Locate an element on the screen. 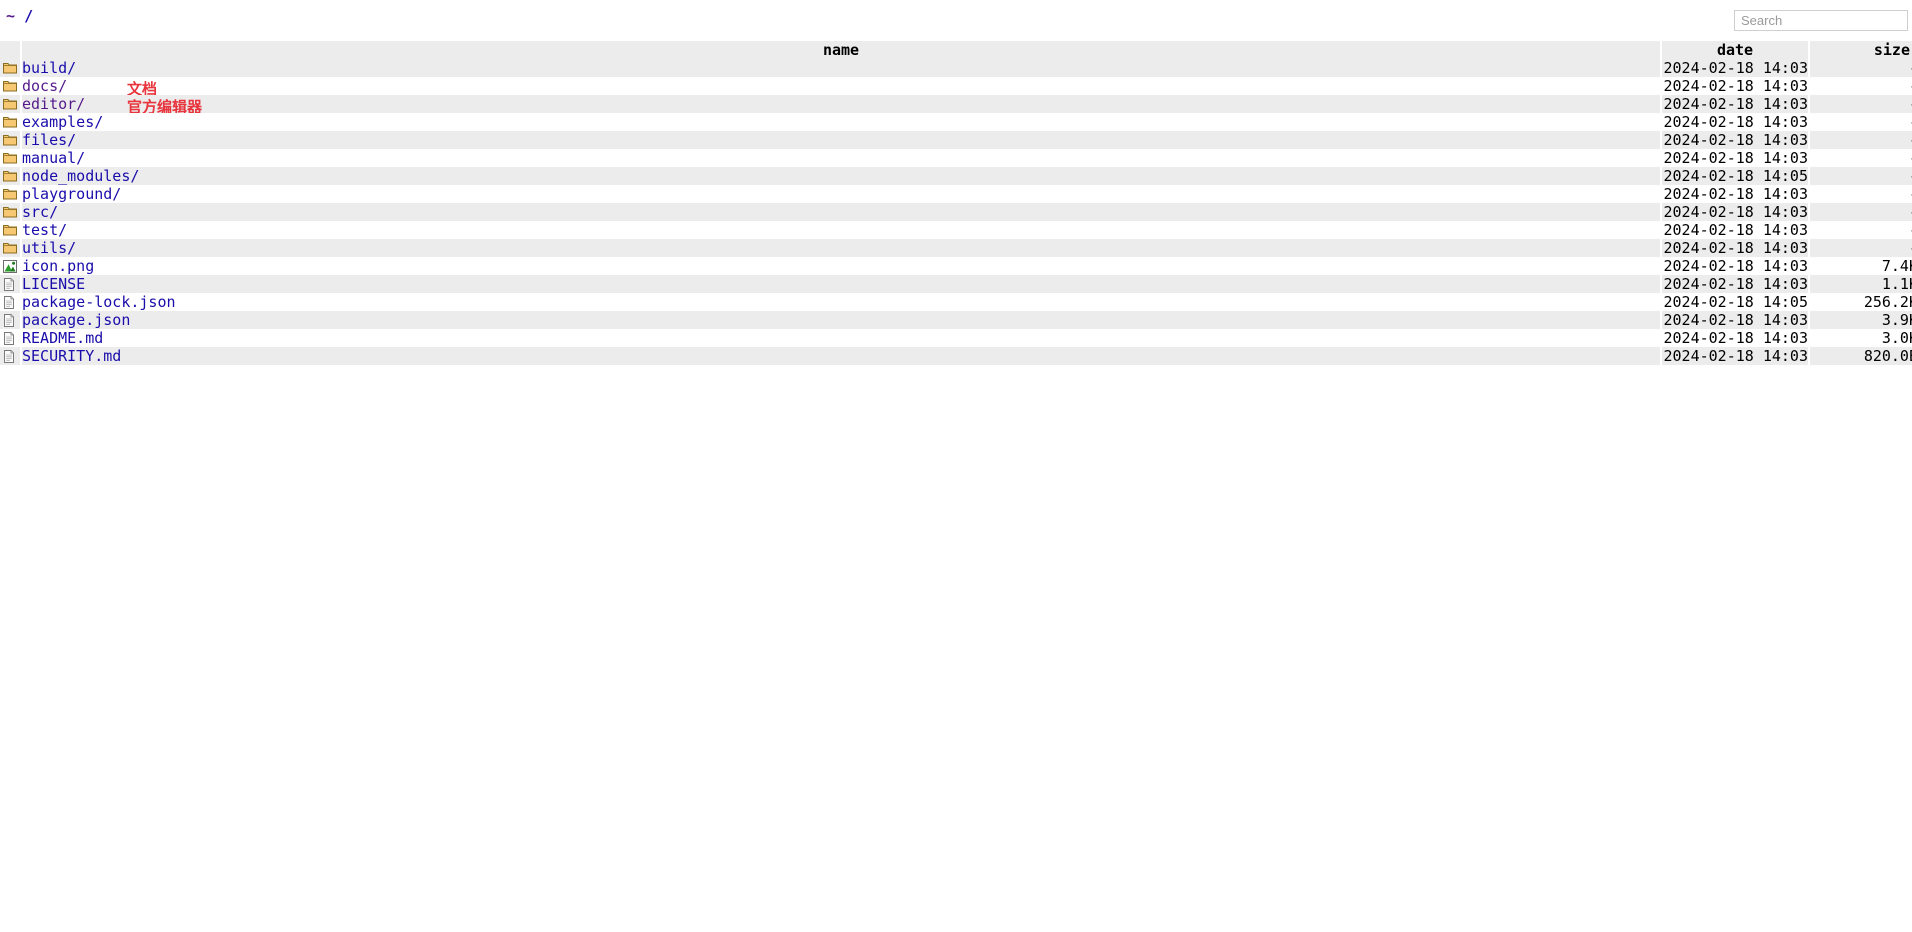 The image size is (1912, 932). table-row: editor/官方编辑器2024-02-18 14:03- is located at coordinates (956, 105).